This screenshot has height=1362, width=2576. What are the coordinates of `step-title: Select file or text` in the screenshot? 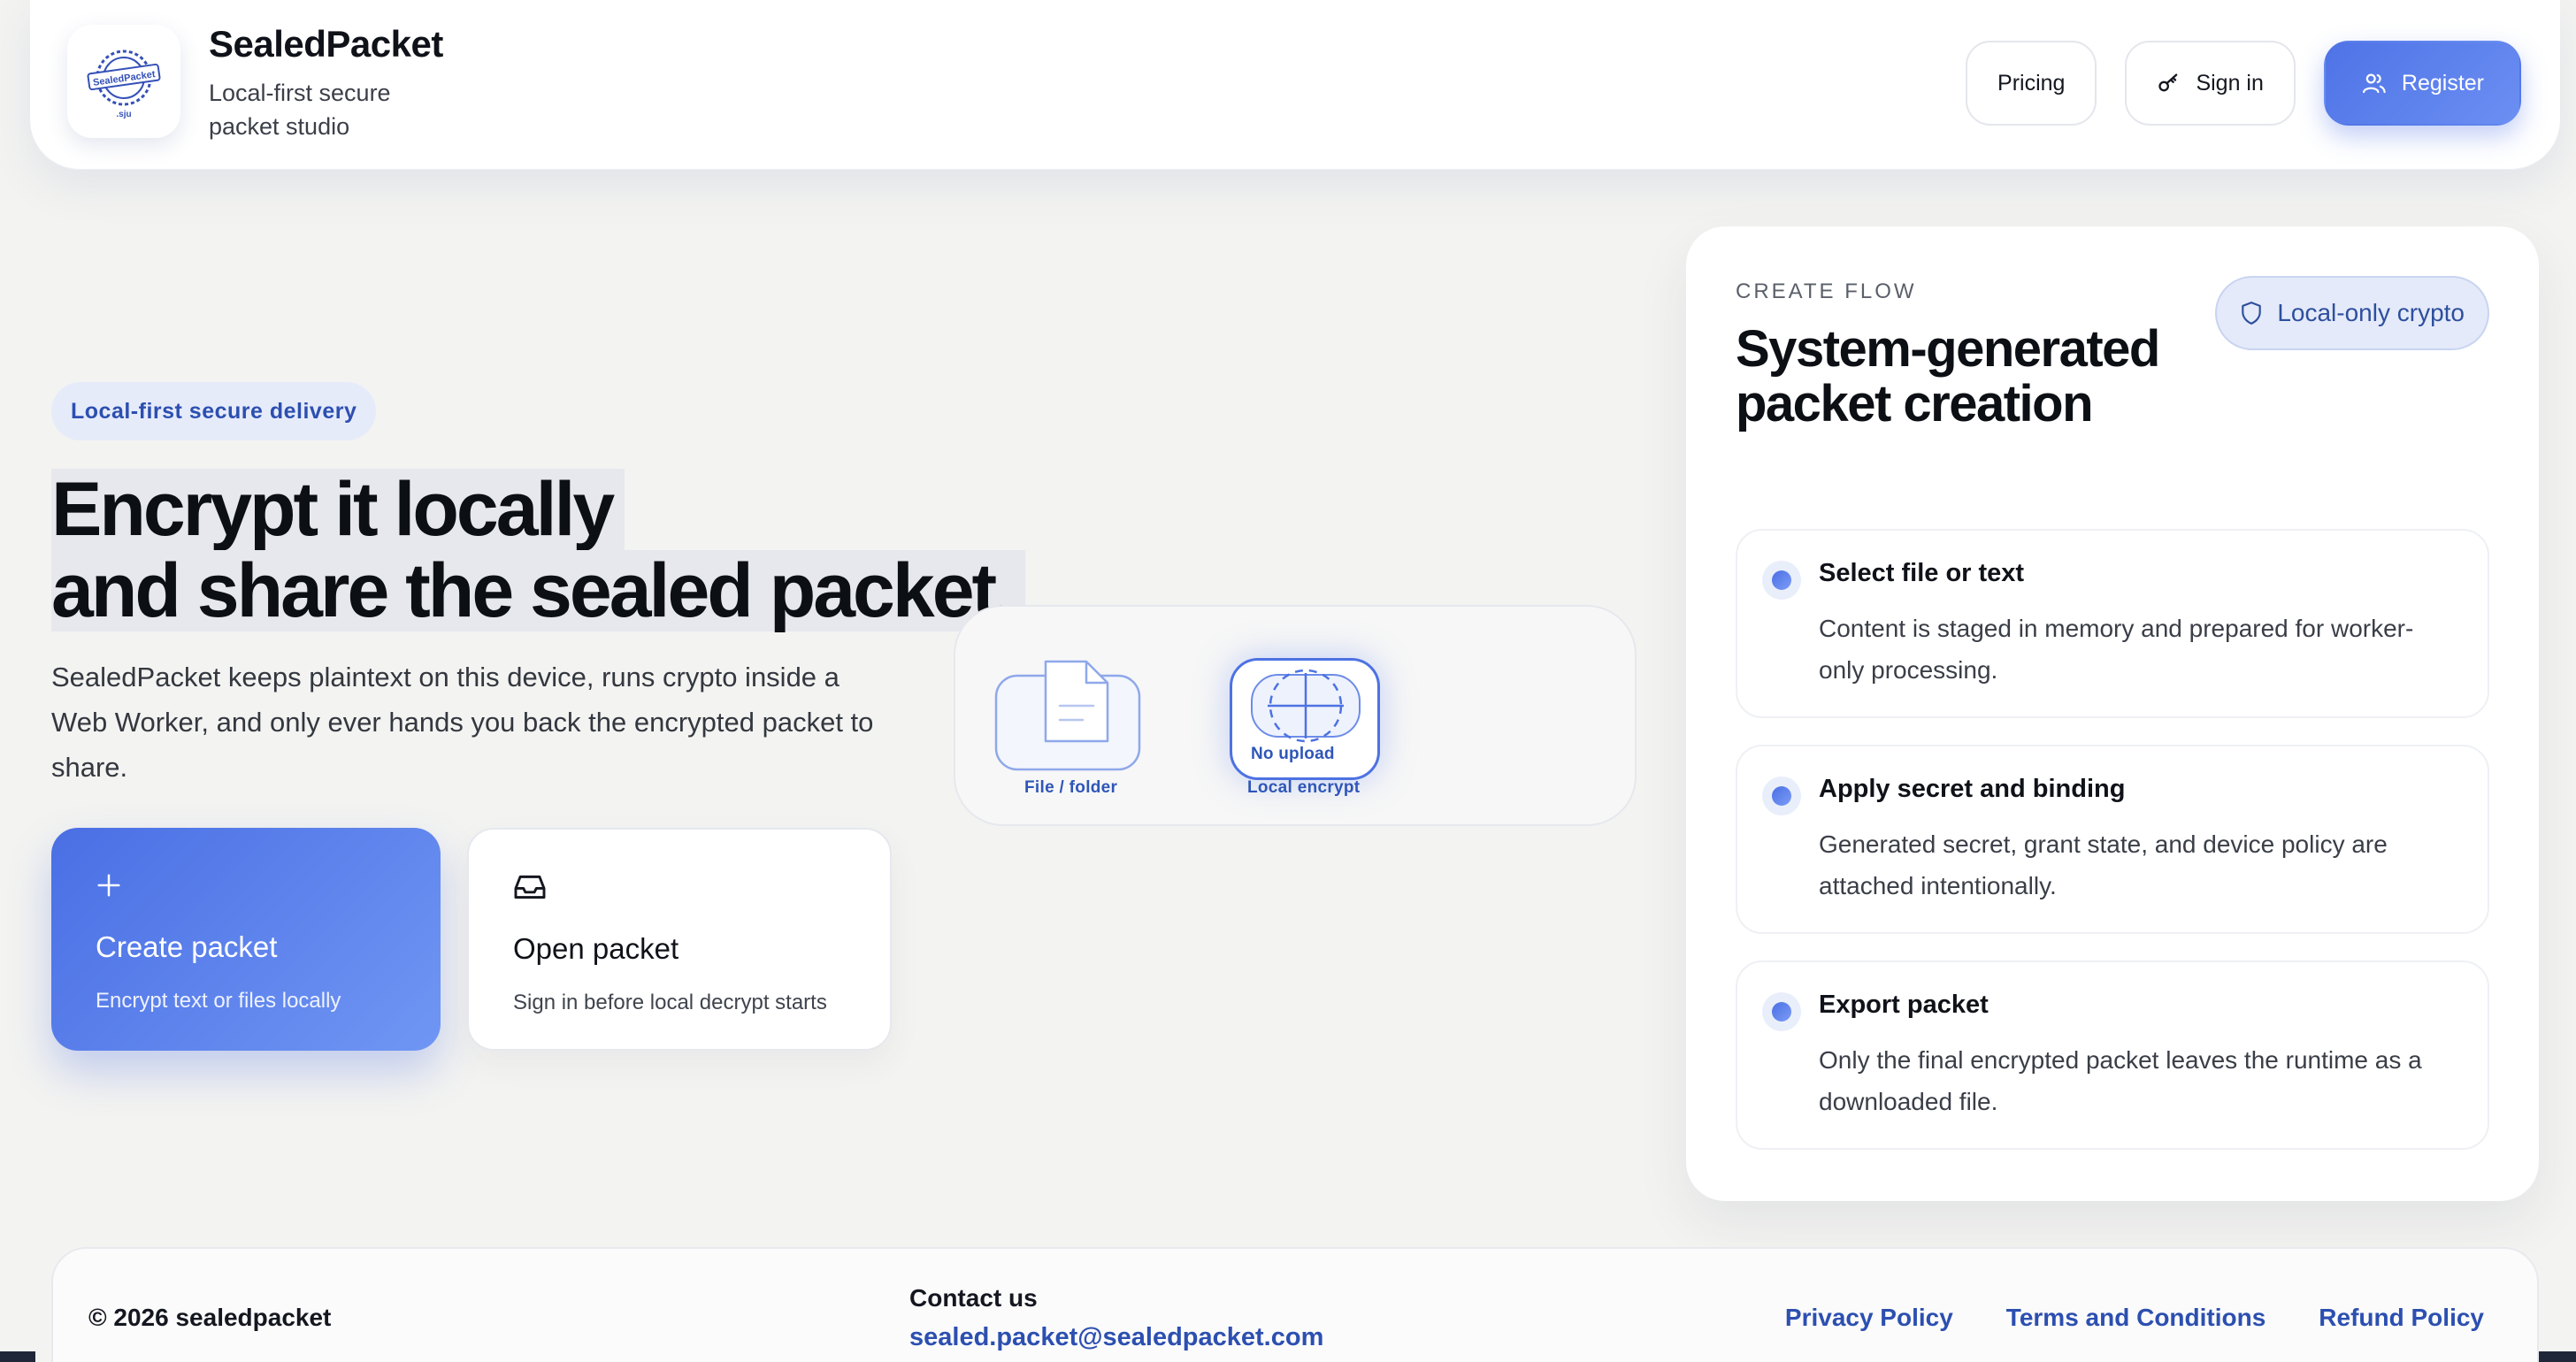 It's located at (1922, 573).